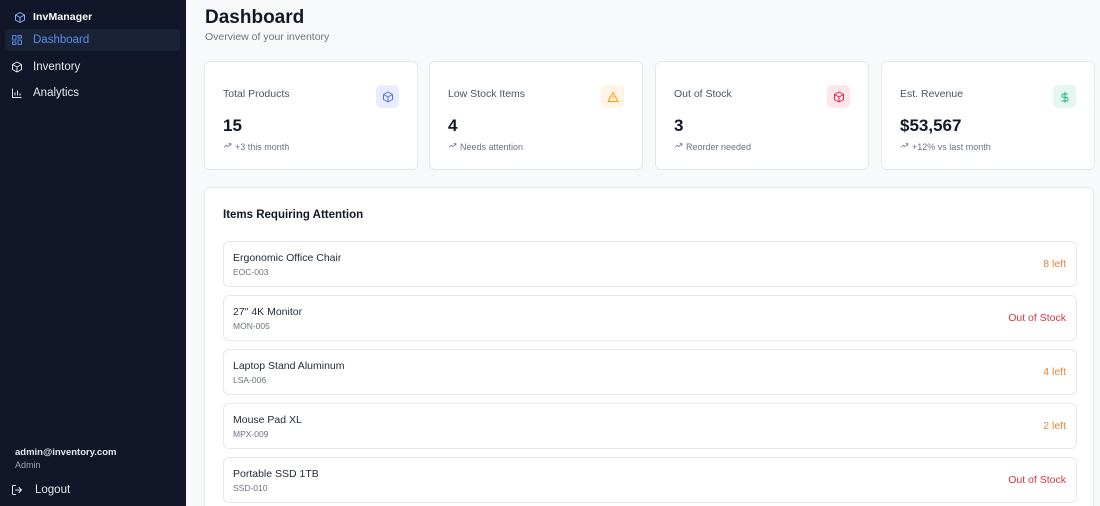 This screenshot has width=1100, height=506. Describe the element at coordinates (536, 115) in the screenshot. I see `stat-card-low-stock: Low Stock Items 4 Needs attention` at that location.